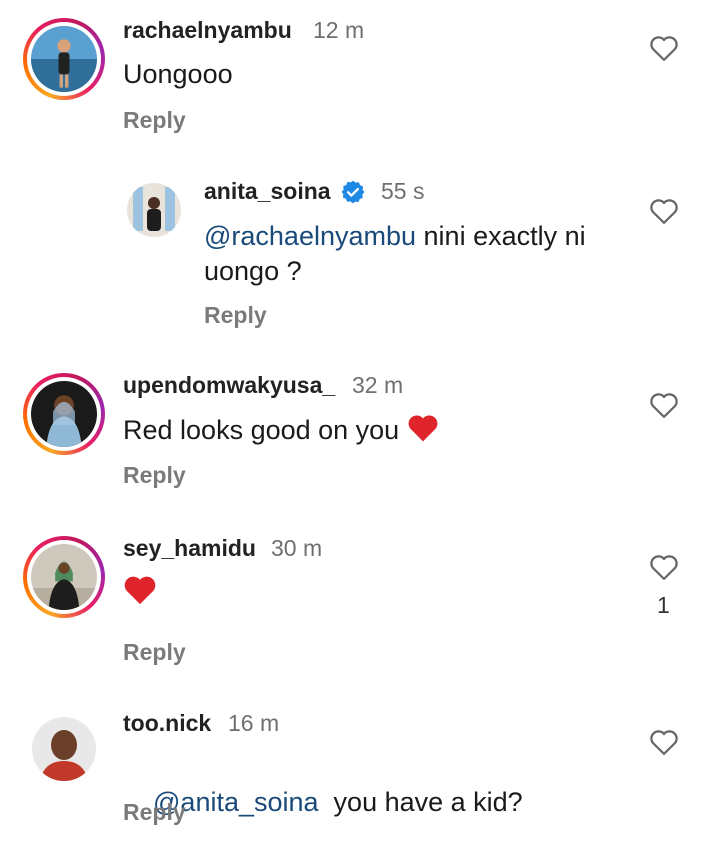  Describe the element at coordinates (207, 30) in the screenshot. I see `comment-username: rachaelnyambu` at that location.